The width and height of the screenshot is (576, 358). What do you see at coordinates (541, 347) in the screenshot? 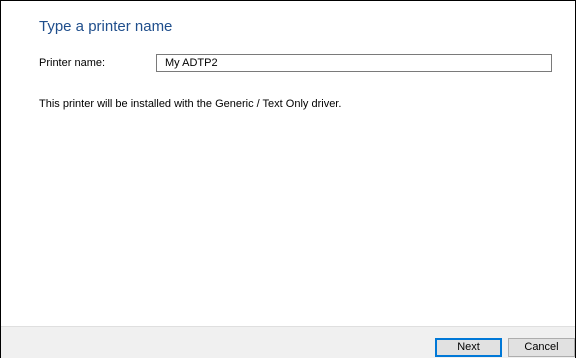
I see `cancel-button: Cancel` at bounding box center [541, 347].